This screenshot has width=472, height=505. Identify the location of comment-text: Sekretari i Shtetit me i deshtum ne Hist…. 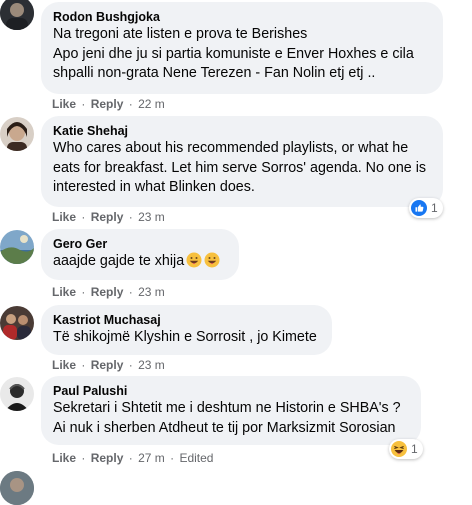
(227, 418).